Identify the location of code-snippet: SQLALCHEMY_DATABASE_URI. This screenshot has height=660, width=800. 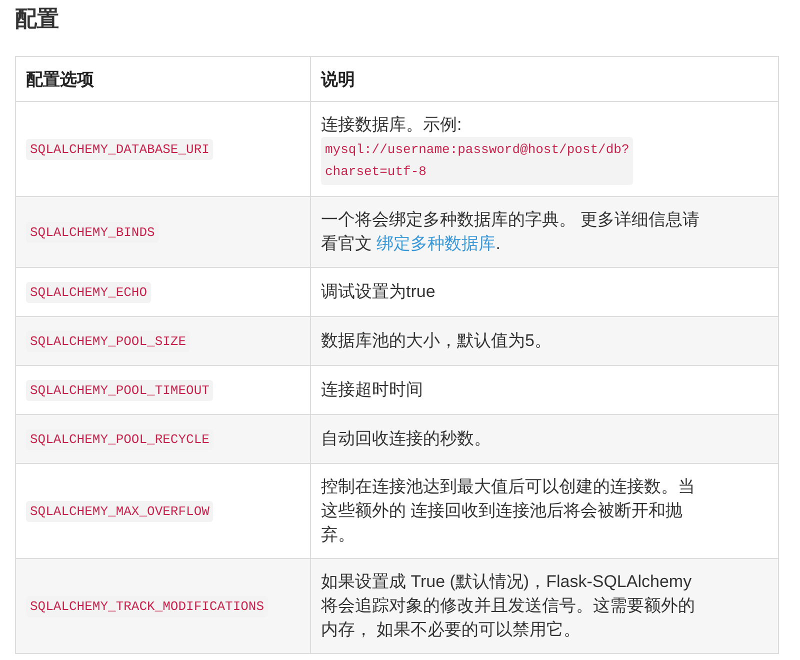
(120, 149).